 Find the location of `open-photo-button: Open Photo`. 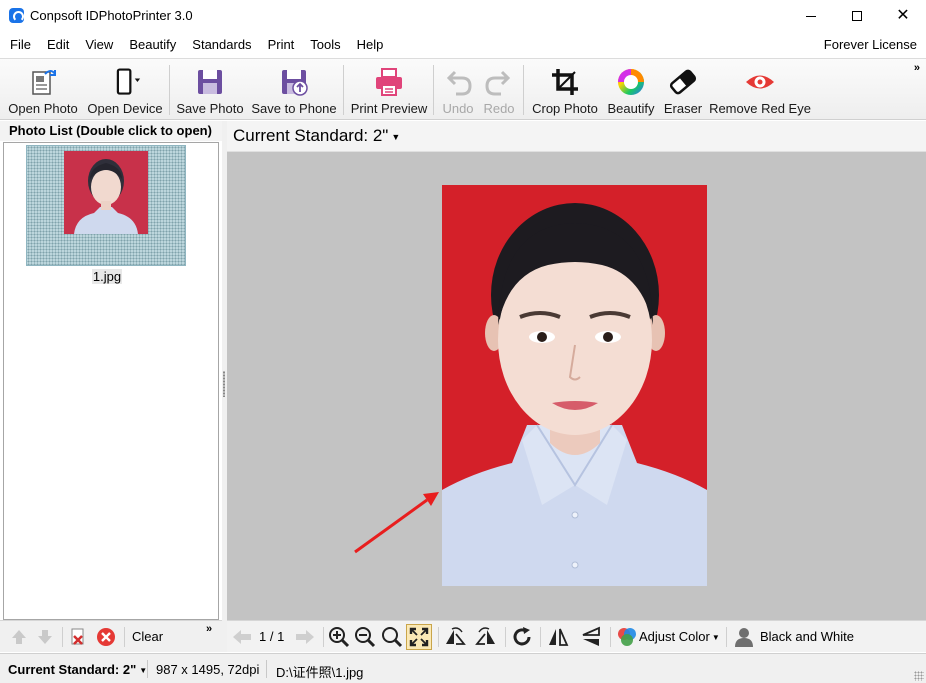

open-photo-button: Open Photo is located at coordinates (43, 90).